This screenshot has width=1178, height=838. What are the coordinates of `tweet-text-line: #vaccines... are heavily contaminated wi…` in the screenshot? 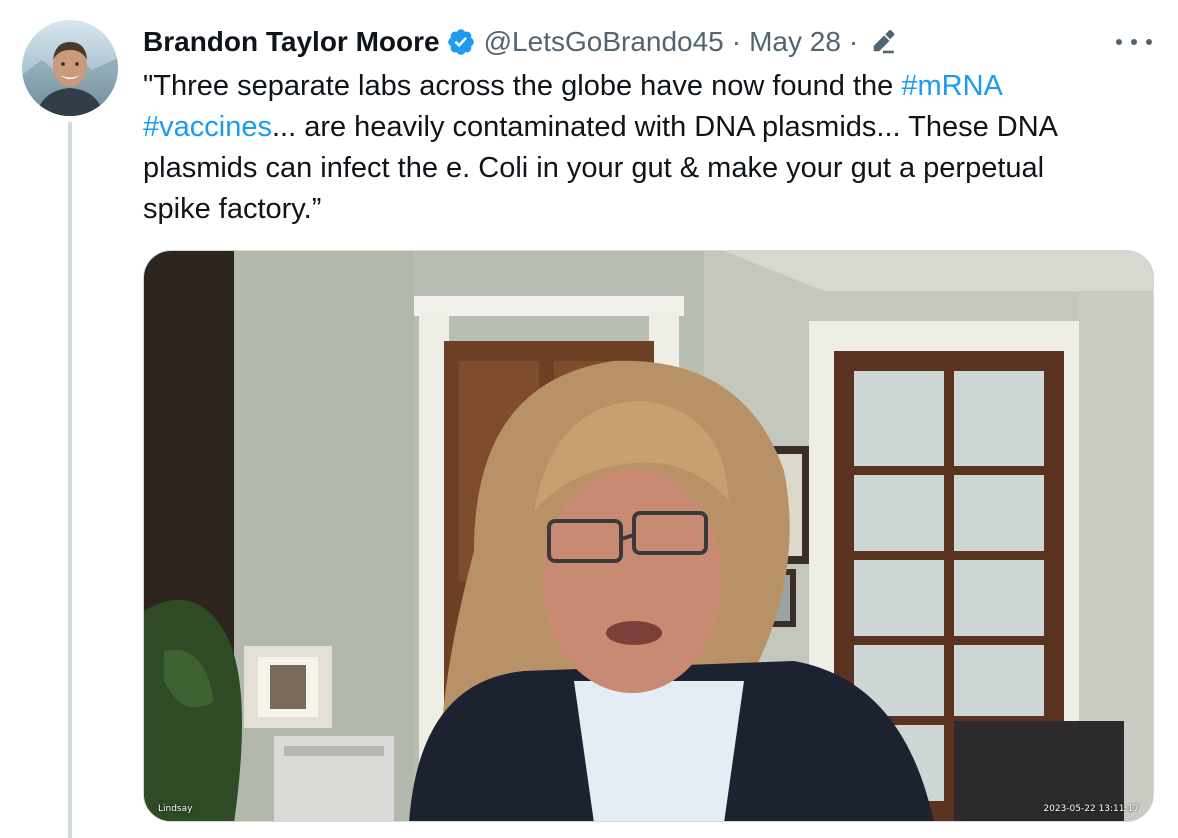 It's located at (643, 127).